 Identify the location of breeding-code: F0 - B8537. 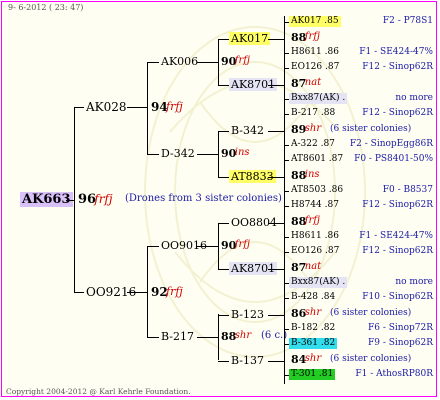
(407, 190).